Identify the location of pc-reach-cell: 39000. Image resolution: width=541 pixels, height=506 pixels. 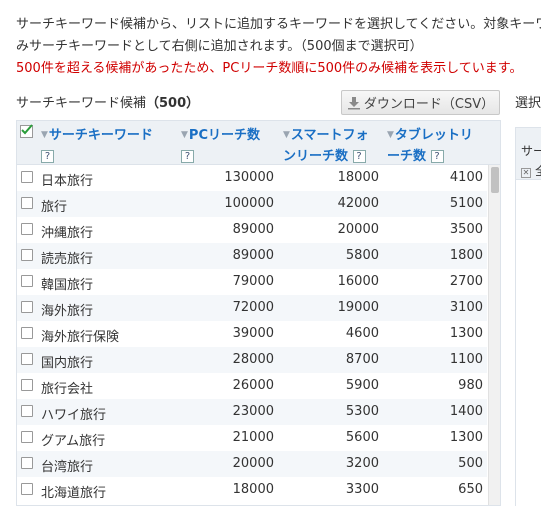
(253, 333).